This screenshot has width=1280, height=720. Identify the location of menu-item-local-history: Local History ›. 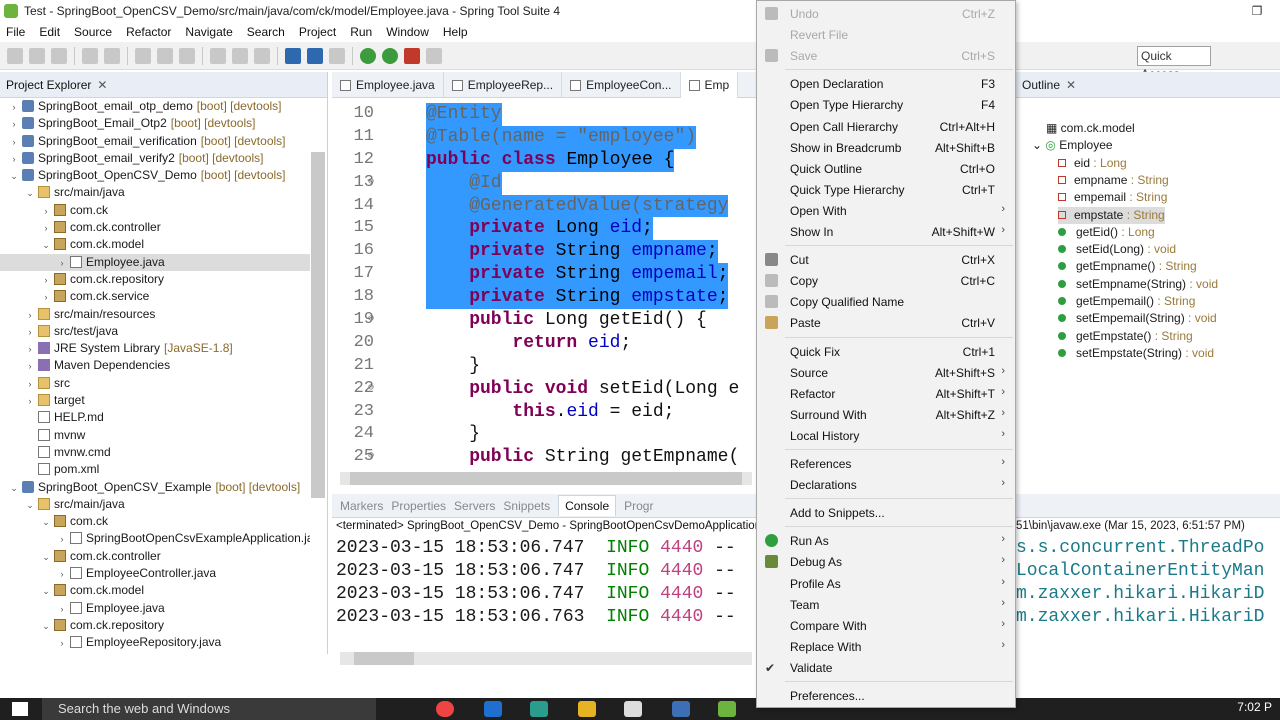
(886, 435).